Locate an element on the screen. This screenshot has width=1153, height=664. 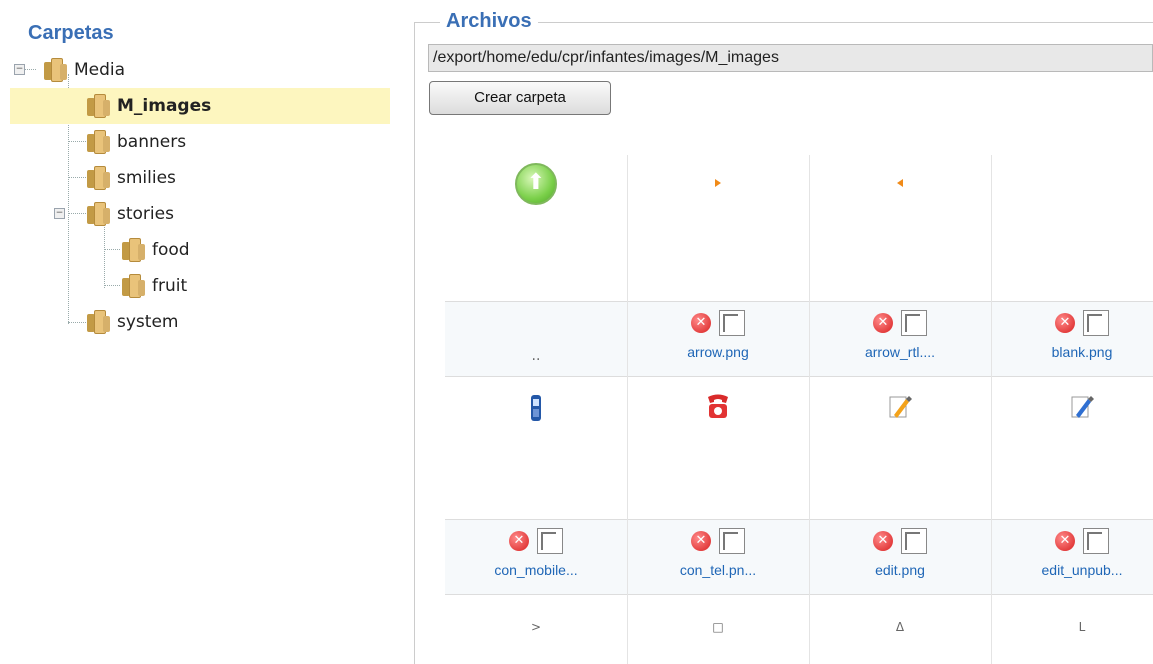
parent-folder-label: .. is located at coordinates (536, 356).